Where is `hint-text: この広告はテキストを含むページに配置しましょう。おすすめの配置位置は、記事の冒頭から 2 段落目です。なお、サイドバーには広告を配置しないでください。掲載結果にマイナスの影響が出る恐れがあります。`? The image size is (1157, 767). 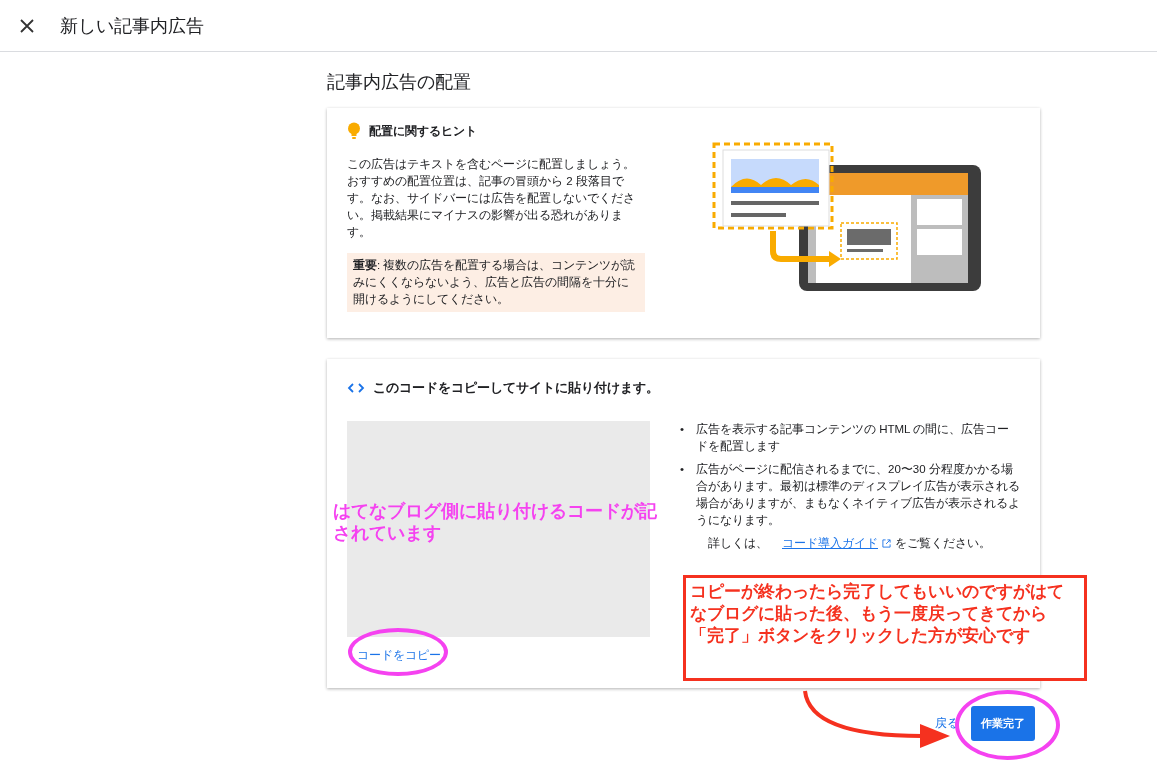 hint-text: この広告はテキストを含むページに配置しましょう。おすすめの配置位置は、記事の冒頭から 2 段落目です。なお、サイドバーには広告を配置しないでください。掲載結果にマイナスの影響が出る恐れがあります。 is located at coordinates (491, 198).